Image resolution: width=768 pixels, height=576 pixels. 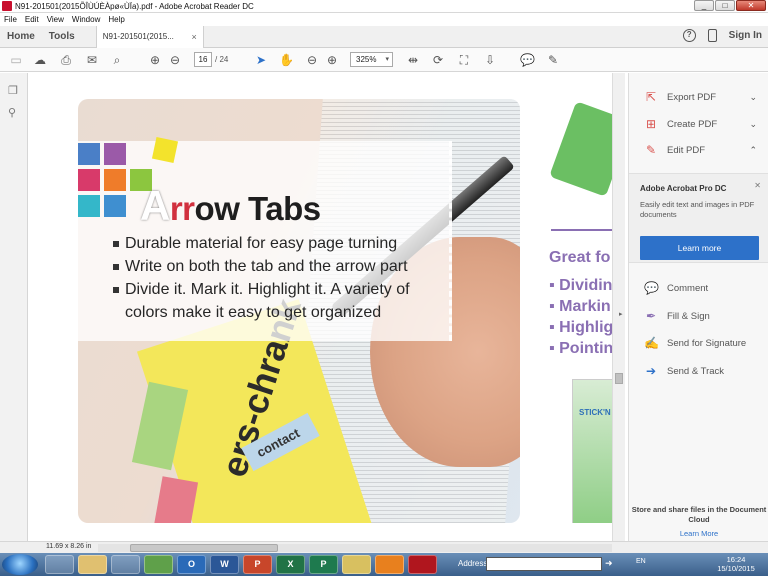 I want to click on highlight-pen-icon: ✎, so click(x=553, y=60).